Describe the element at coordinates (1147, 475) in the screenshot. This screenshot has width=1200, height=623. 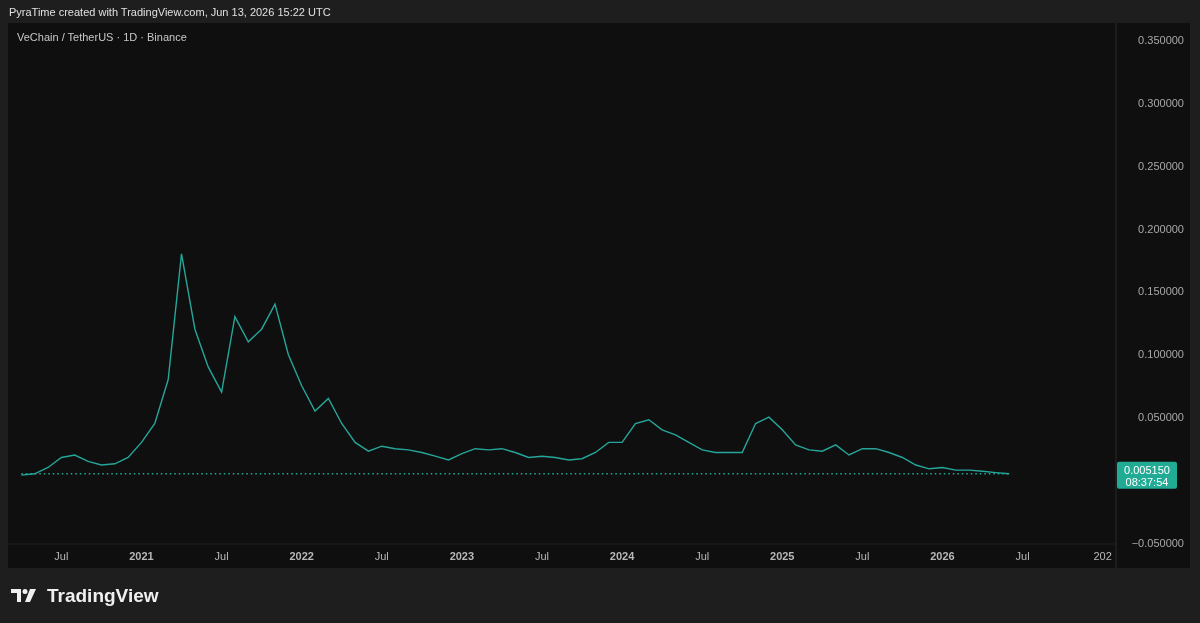
I see `last-price-tag: 0.005150 08:37:54` at that location.